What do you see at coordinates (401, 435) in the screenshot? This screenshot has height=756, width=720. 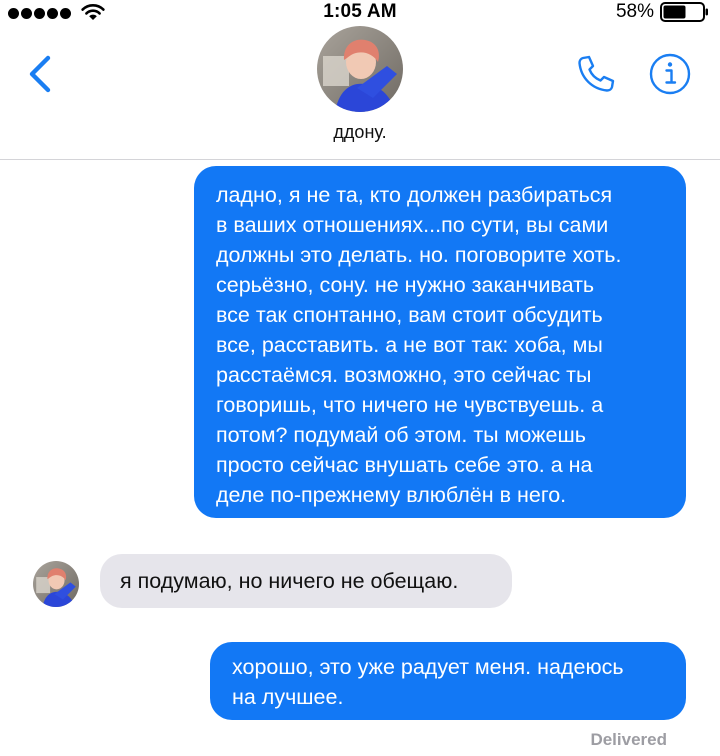 I see `message-line: потом? подумай об этом. ты можешь` at bounding box center [401, 435].